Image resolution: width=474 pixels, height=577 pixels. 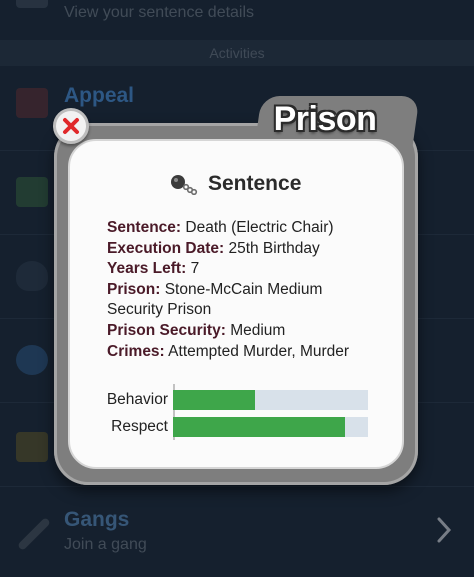 What do you see at coordinates (137, 399) in the screenshot?
I see `behavior-label: Behavior` at bounding box center [137, 399].